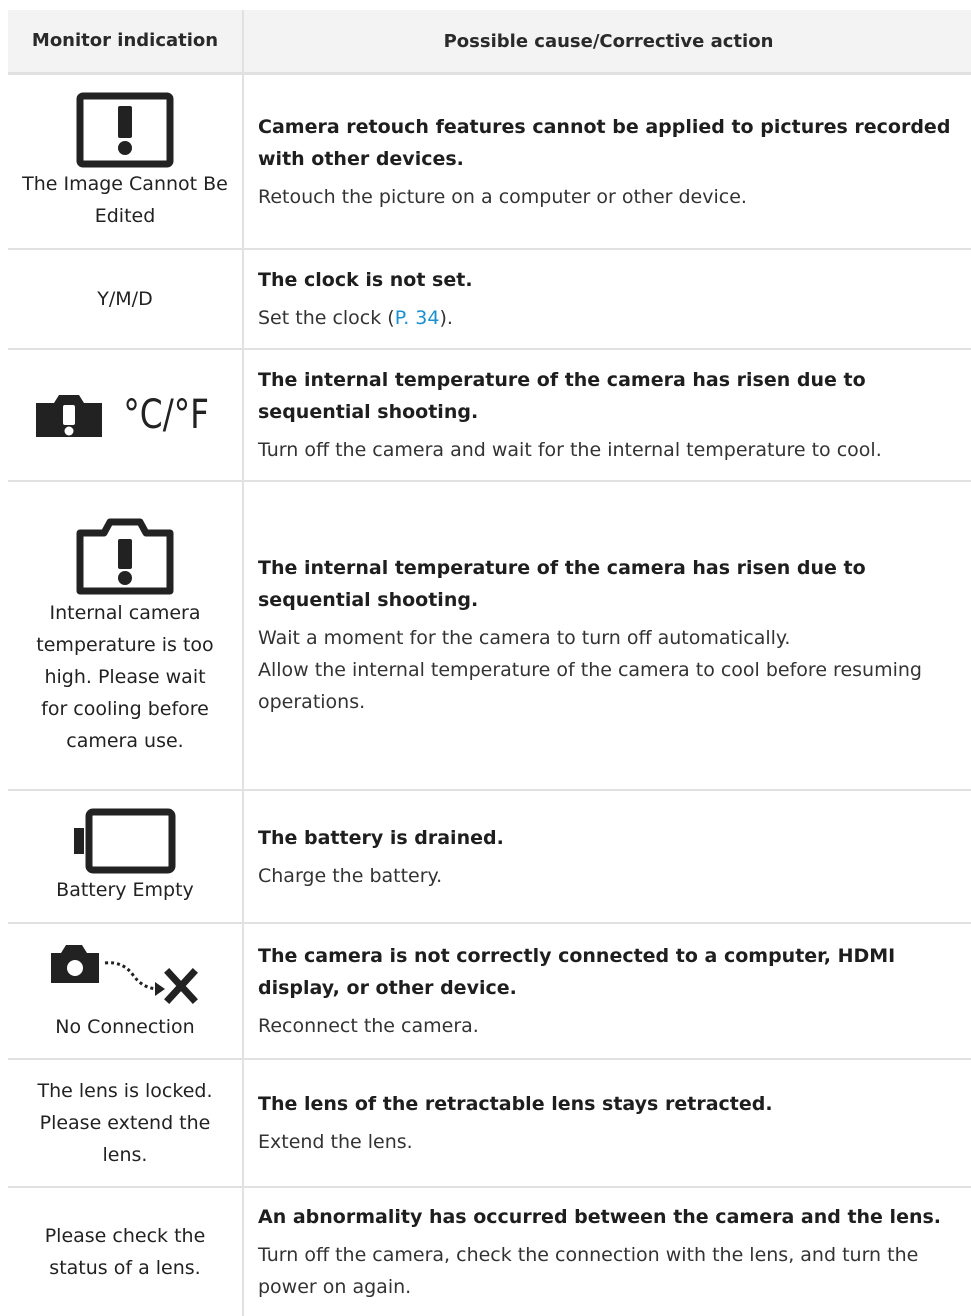 The image size is (971, 1316). I want to click on indication-text: The Image Cannot Be Edited, so click(125, 199).